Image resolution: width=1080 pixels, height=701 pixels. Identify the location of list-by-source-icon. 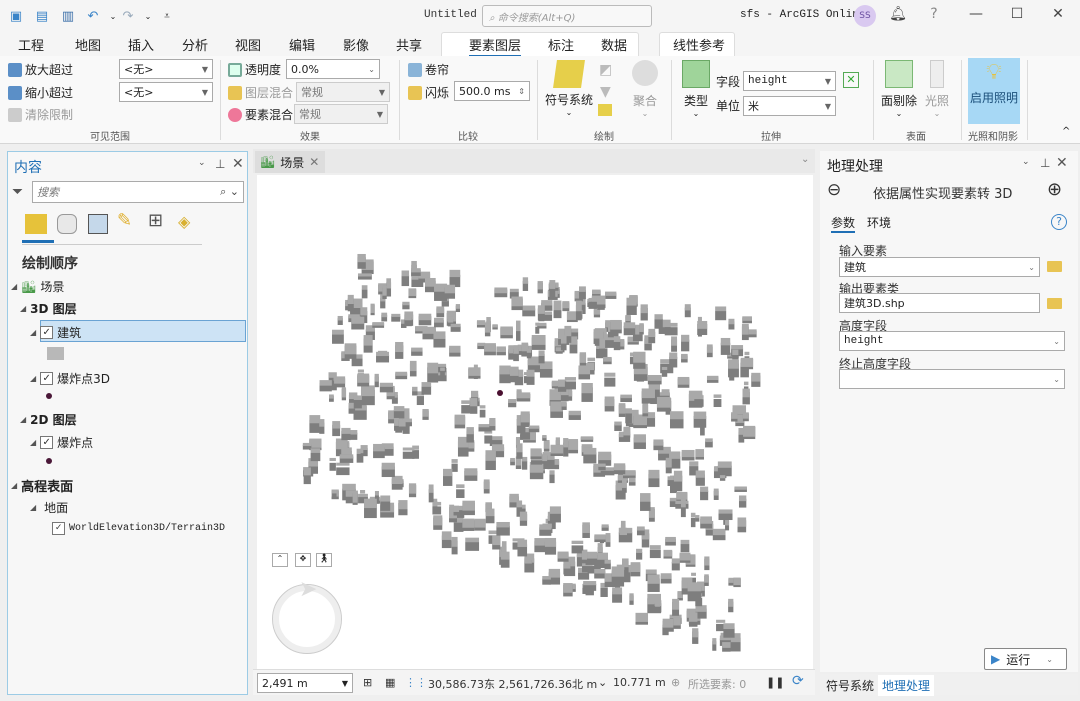
(67, 224).